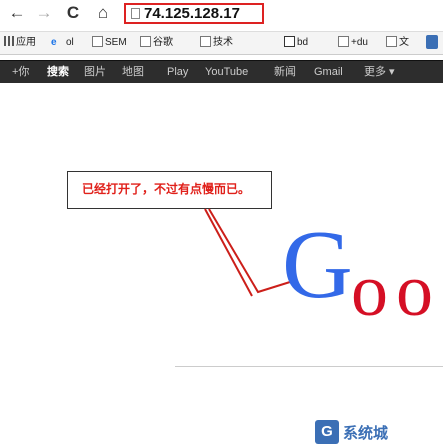  I want to click on bookmarks-bar: 应用 e ol SEM 谷歌 技术 bd +du 文, so click(221, 43).